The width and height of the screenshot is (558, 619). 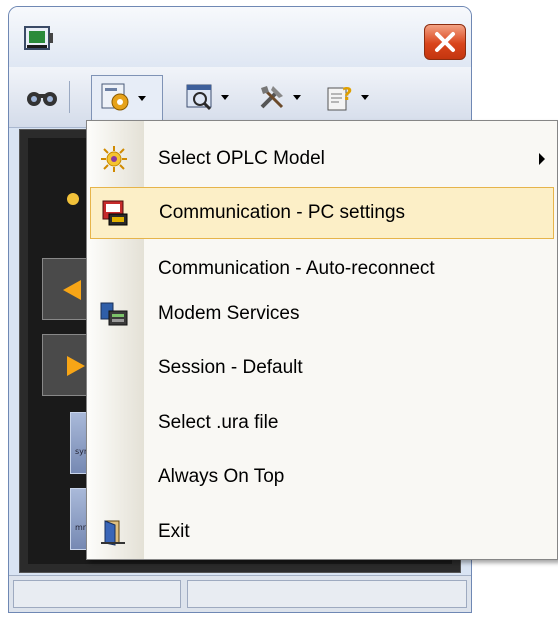 What do you see at coordinates (282, 212) in the screenshot?
I see `menu-item-label: Communication - PC settings` at bounding box center [282, 212].